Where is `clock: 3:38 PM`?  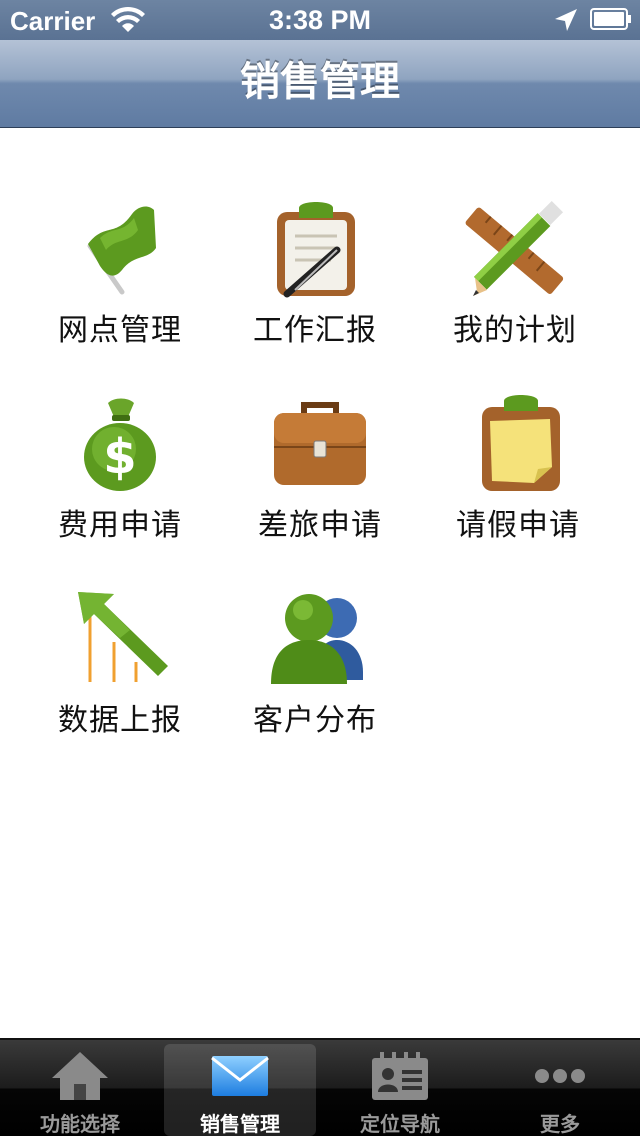 clock: 3:38 PM is located at coordinates (320, 20).